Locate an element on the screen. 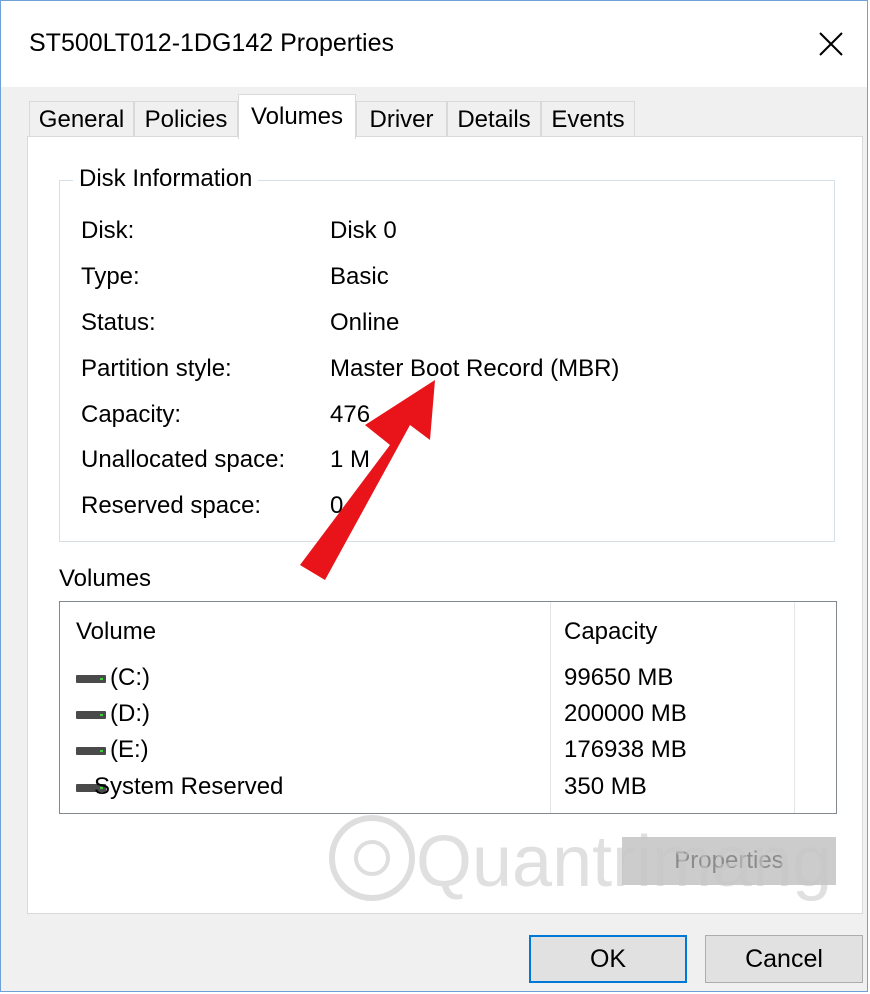 The height and width of the screenshot is (994, 870). disk-value: Disk 0 is located at coordinates (363, 230).